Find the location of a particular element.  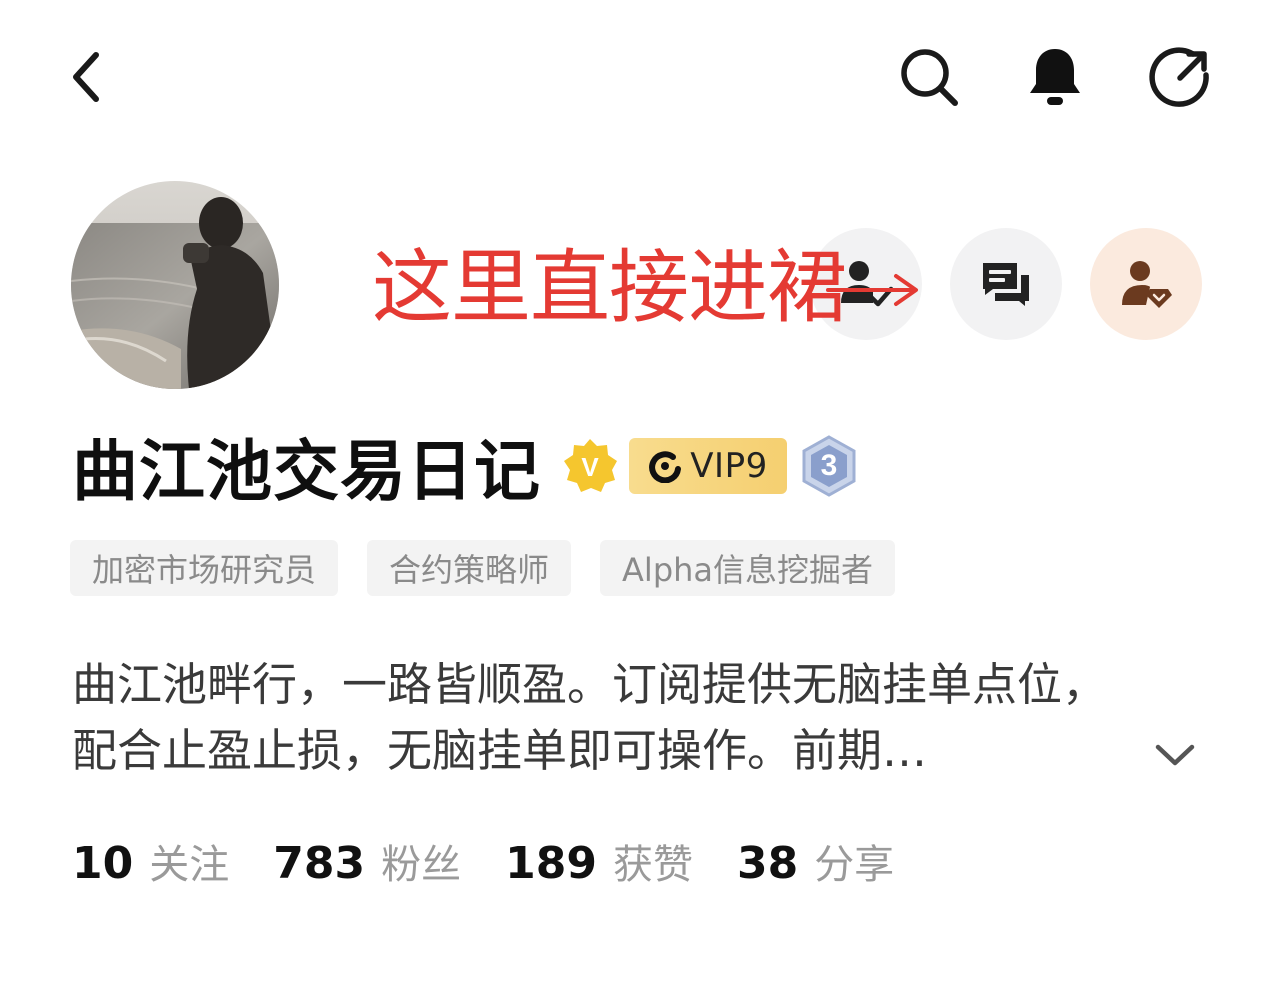

chevron-down-icon is located at coordinates (1175, 755).